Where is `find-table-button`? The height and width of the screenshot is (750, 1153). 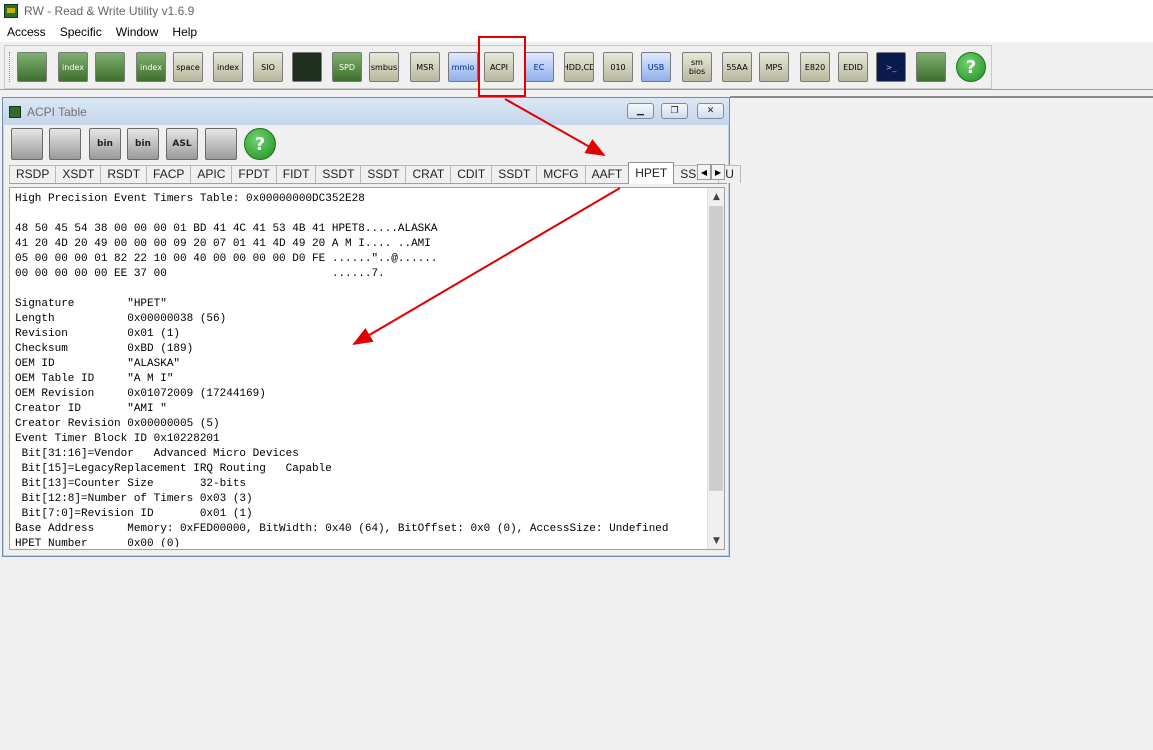 find-table-button is located at coordinates (221, 144).